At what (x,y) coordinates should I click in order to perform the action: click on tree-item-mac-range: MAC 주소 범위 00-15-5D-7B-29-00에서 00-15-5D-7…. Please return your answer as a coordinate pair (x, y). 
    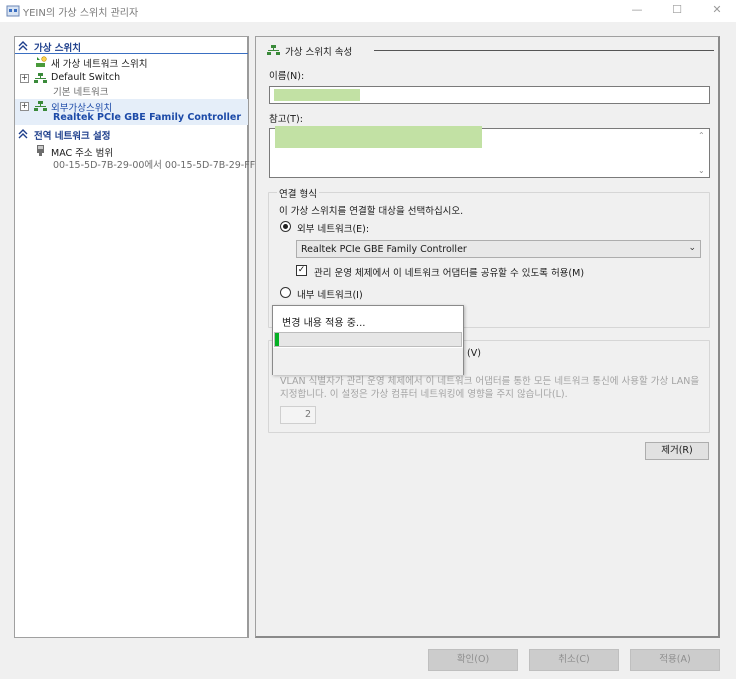
    Looking at the image, I should click on (135, 157).